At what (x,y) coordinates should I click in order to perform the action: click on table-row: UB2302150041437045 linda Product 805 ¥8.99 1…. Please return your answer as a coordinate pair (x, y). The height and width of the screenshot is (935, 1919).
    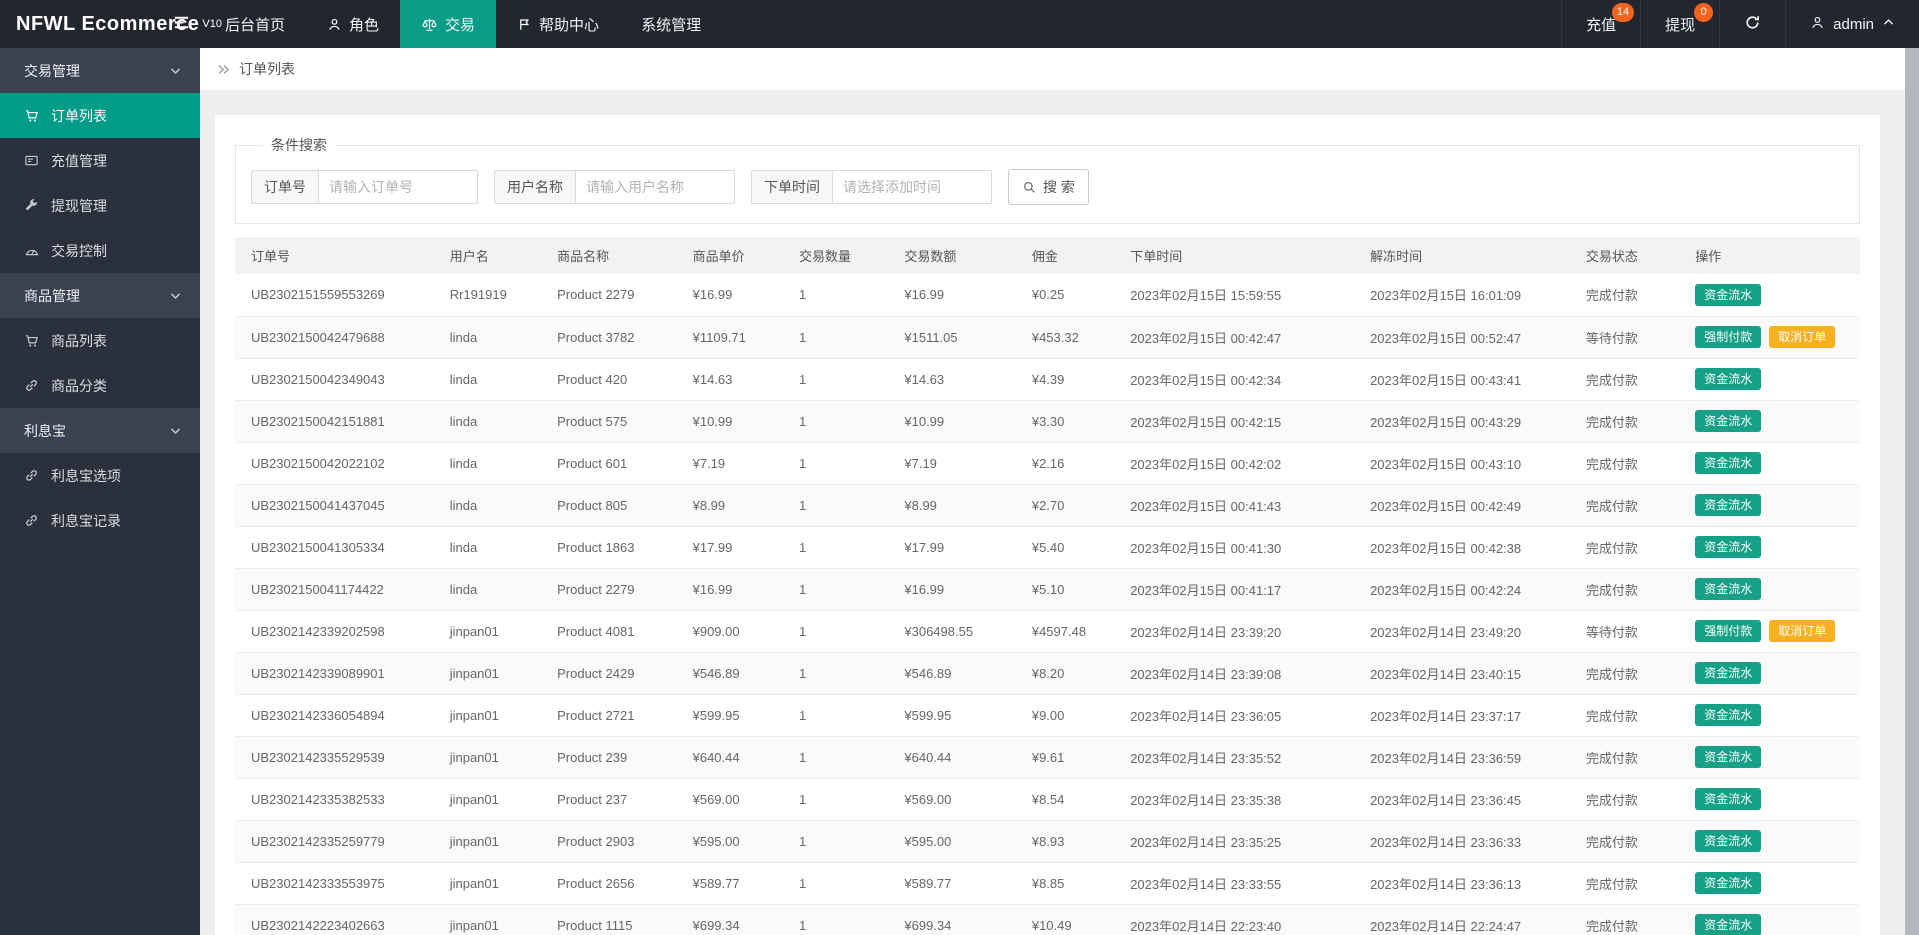
    Looking at the image, I should click on (1047, 505).